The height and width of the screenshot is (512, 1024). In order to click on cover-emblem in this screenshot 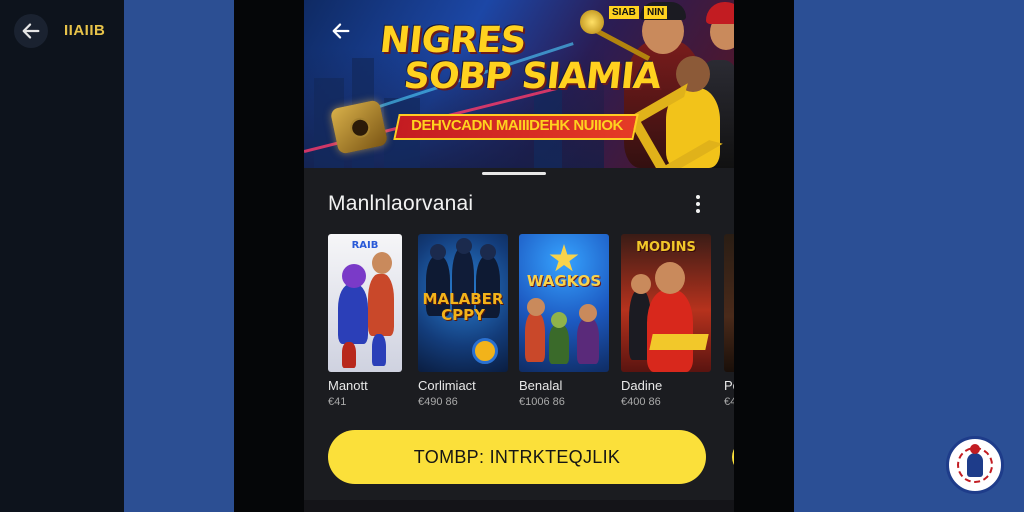, I will do `click(485, 351)`.